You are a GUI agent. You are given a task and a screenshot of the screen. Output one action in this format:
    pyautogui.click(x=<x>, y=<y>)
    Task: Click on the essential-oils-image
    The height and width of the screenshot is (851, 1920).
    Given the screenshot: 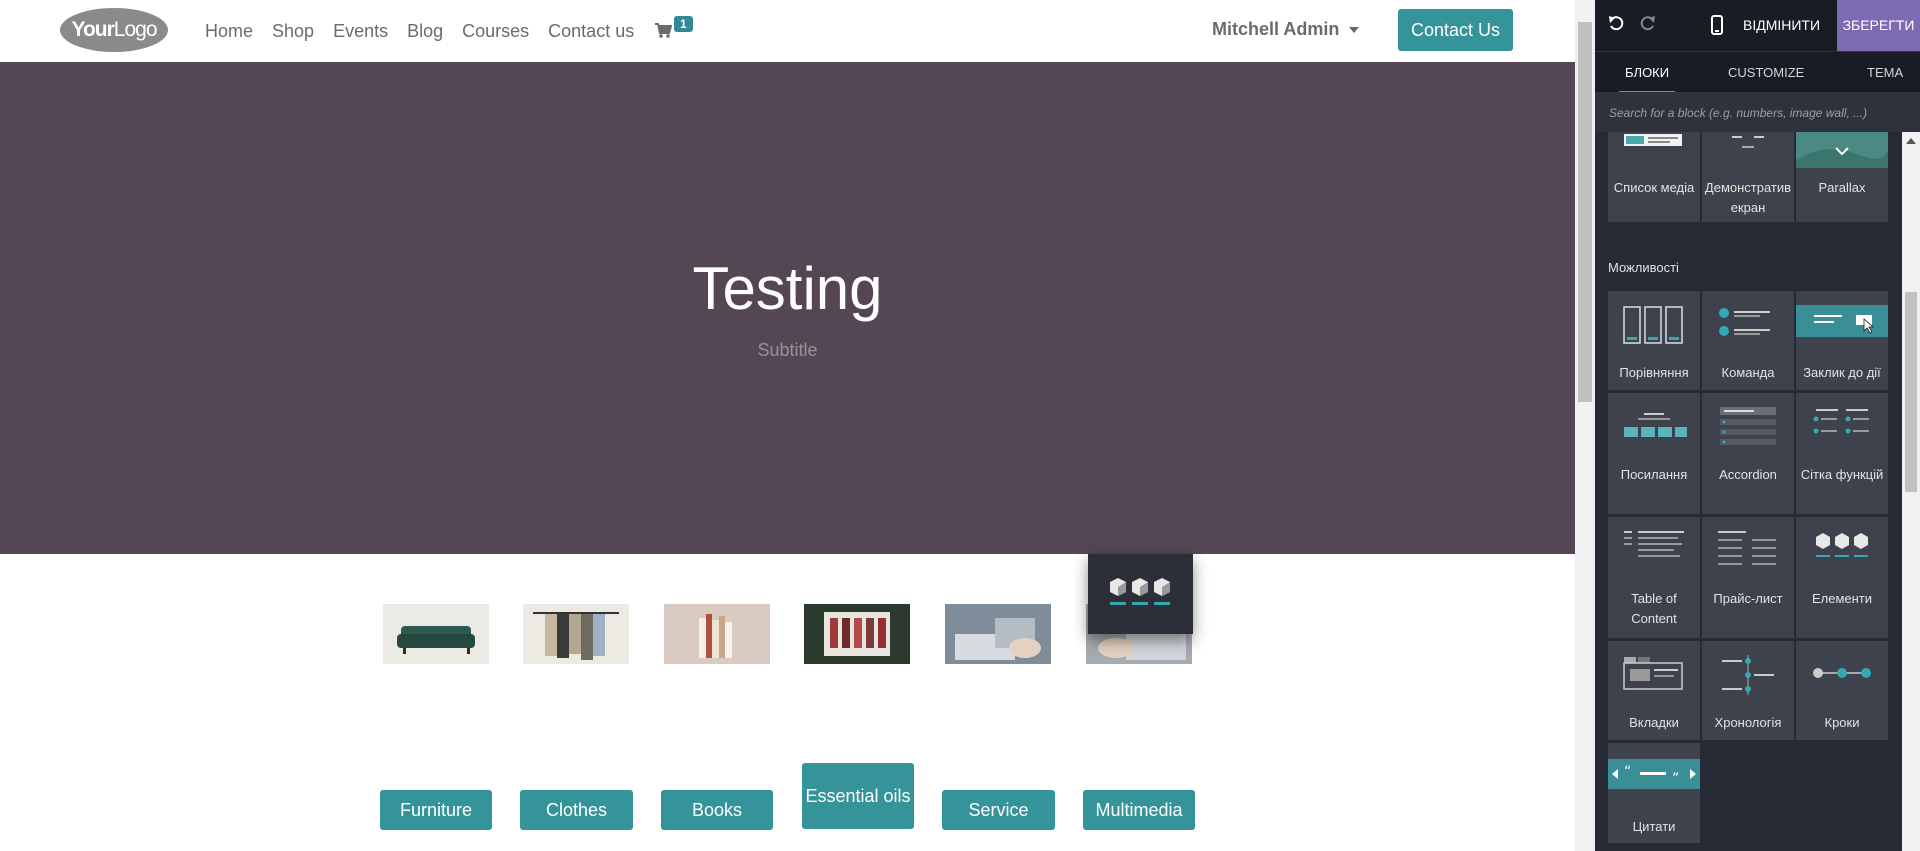 What is the action you would take?
    pyautogui.click(x=857, y=634)
    